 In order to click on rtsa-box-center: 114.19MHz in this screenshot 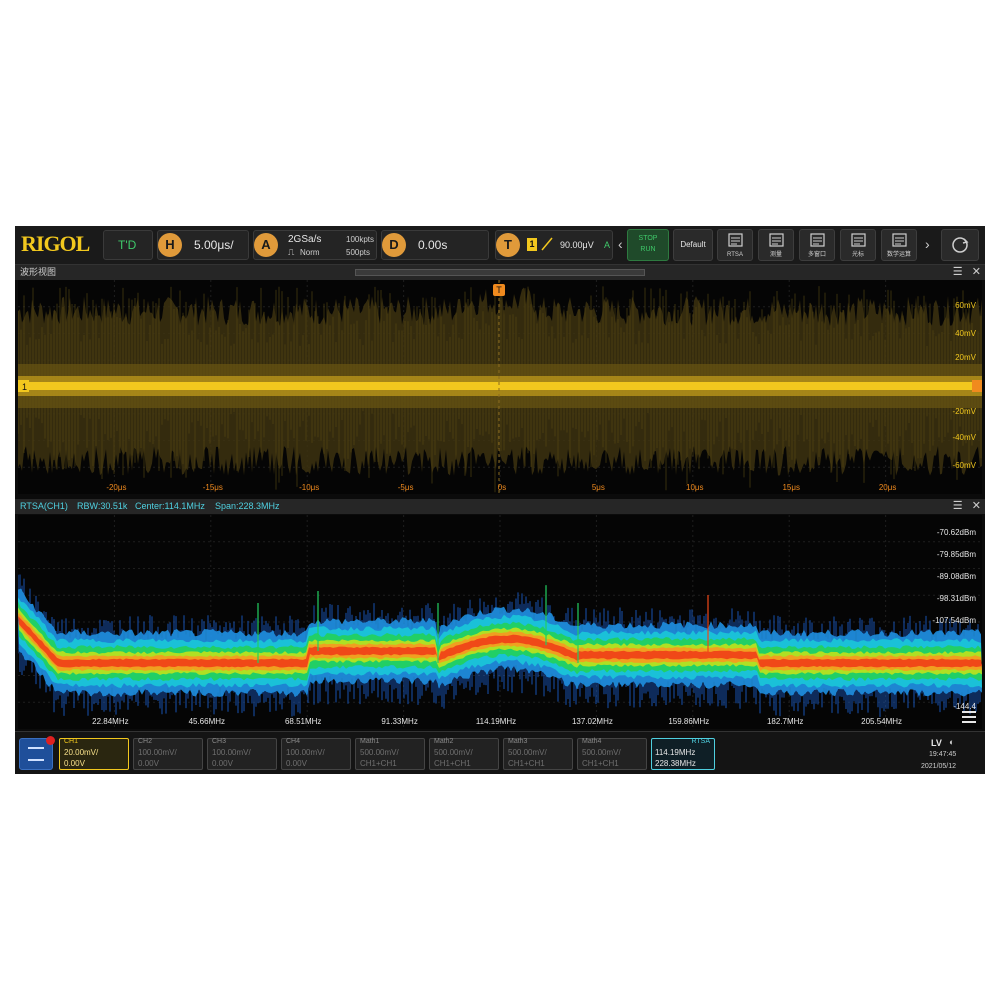, I will do `click(675, 752)`.